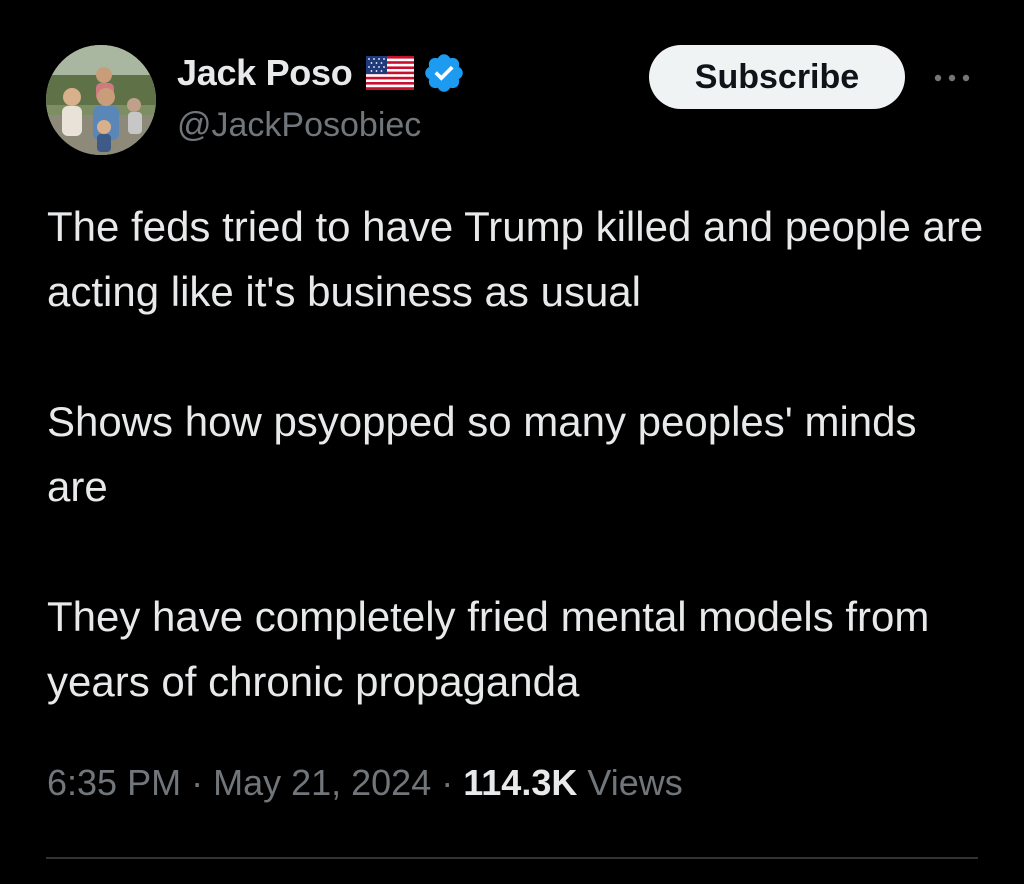  I want to click on family-photo-avatar, so click(101, 100).